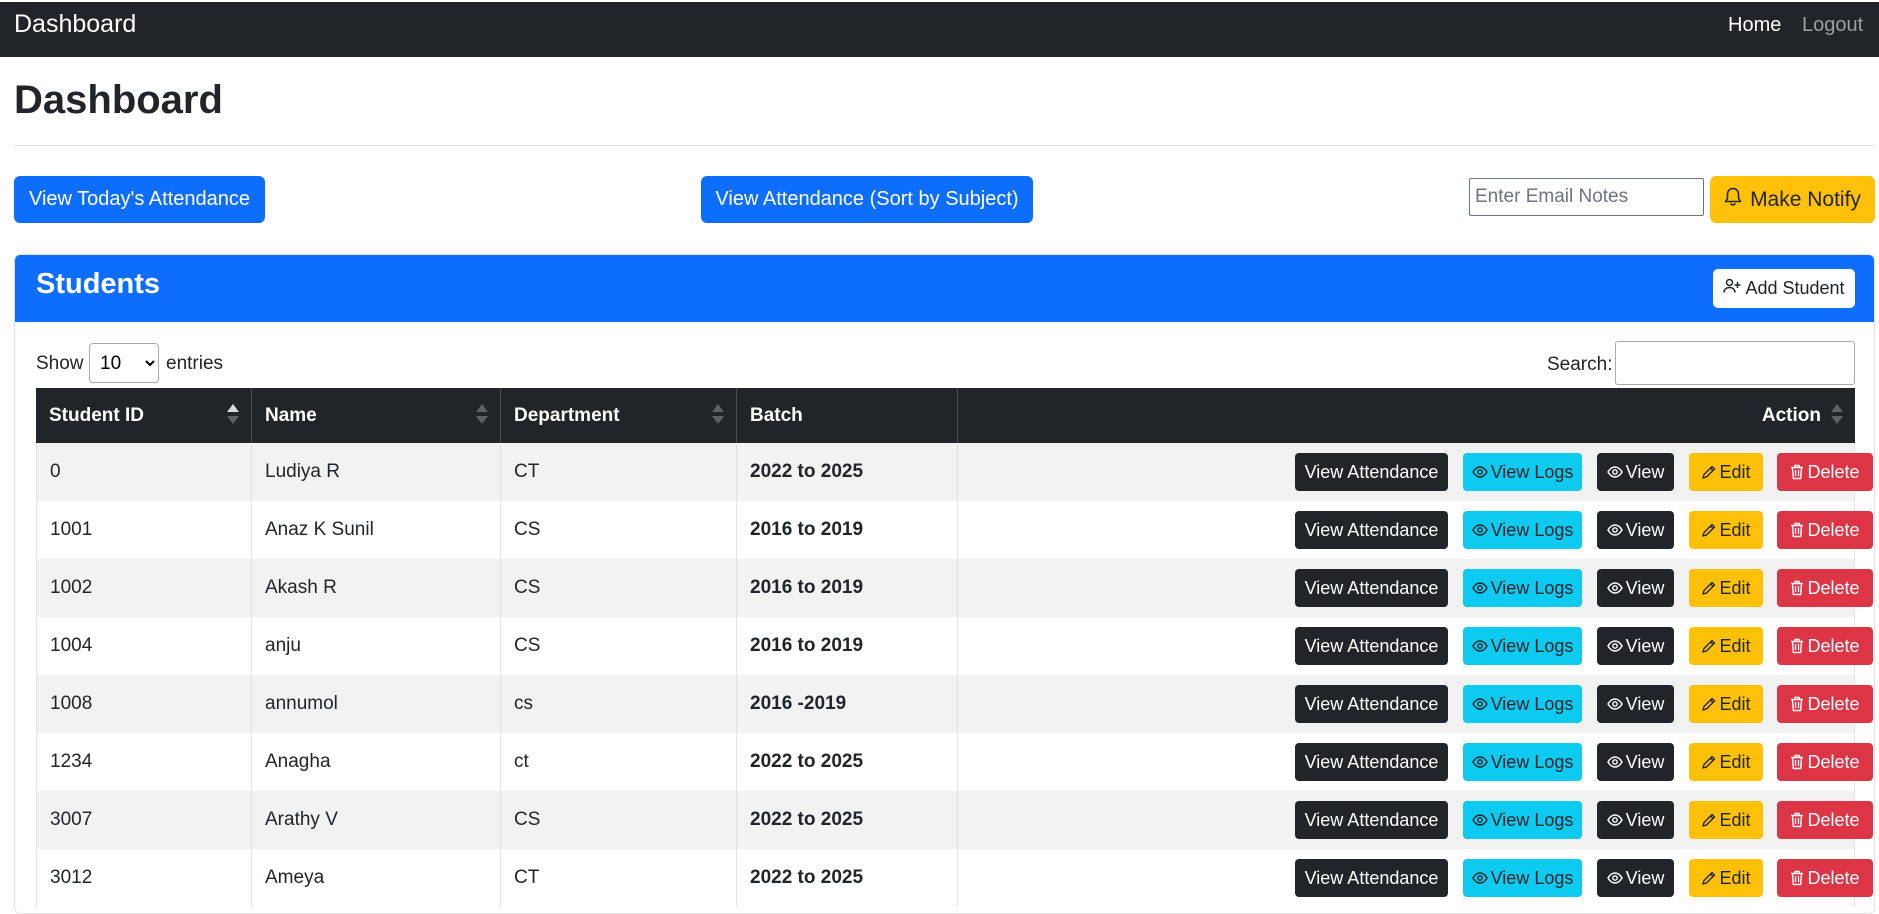  Describe the element at coordinates (1733, 200) in the screenshot. I see `bell-icon` at that location.